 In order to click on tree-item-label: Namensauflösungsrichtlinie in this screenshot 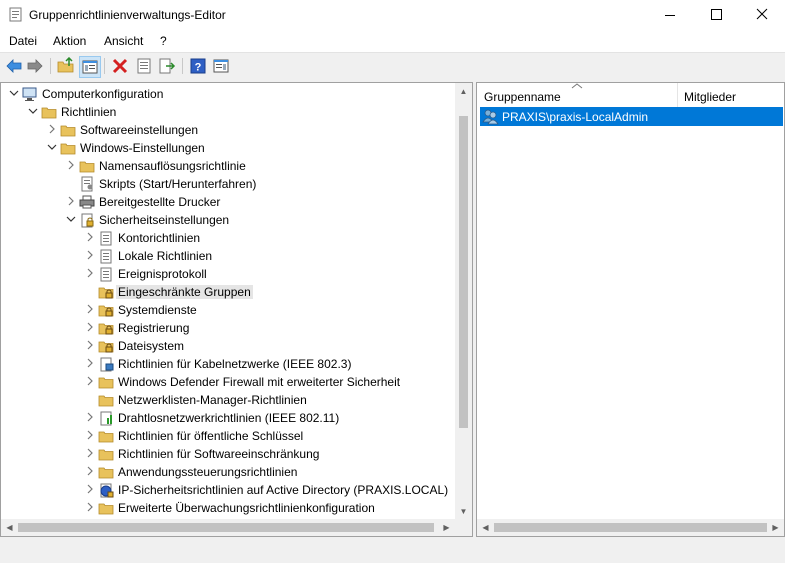, I will do `click(172, 166)`.